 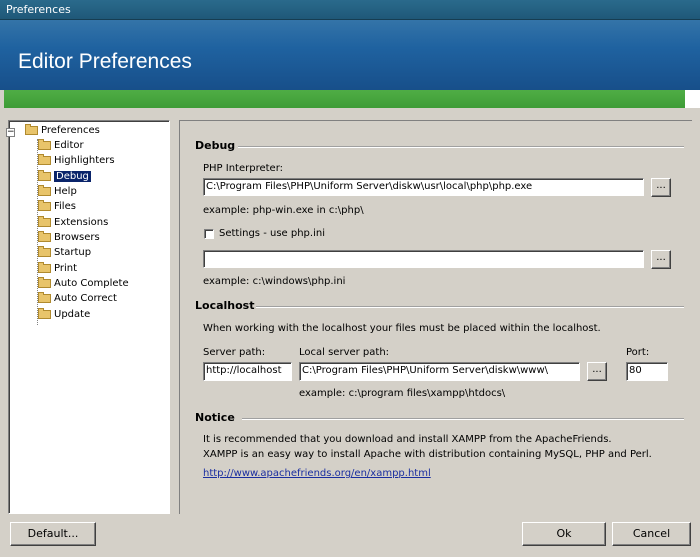 I want to click on local-path-example-text: example: c:\program files\xampp\htdocs\, so click(x=402, y=393).